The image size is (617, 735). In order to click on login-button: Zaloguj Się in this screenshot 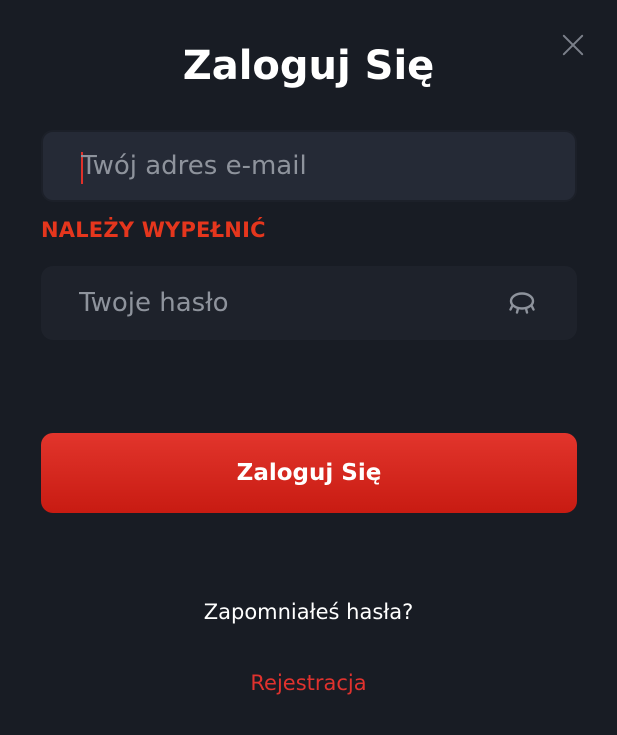, I will do `click(309, 473)`.